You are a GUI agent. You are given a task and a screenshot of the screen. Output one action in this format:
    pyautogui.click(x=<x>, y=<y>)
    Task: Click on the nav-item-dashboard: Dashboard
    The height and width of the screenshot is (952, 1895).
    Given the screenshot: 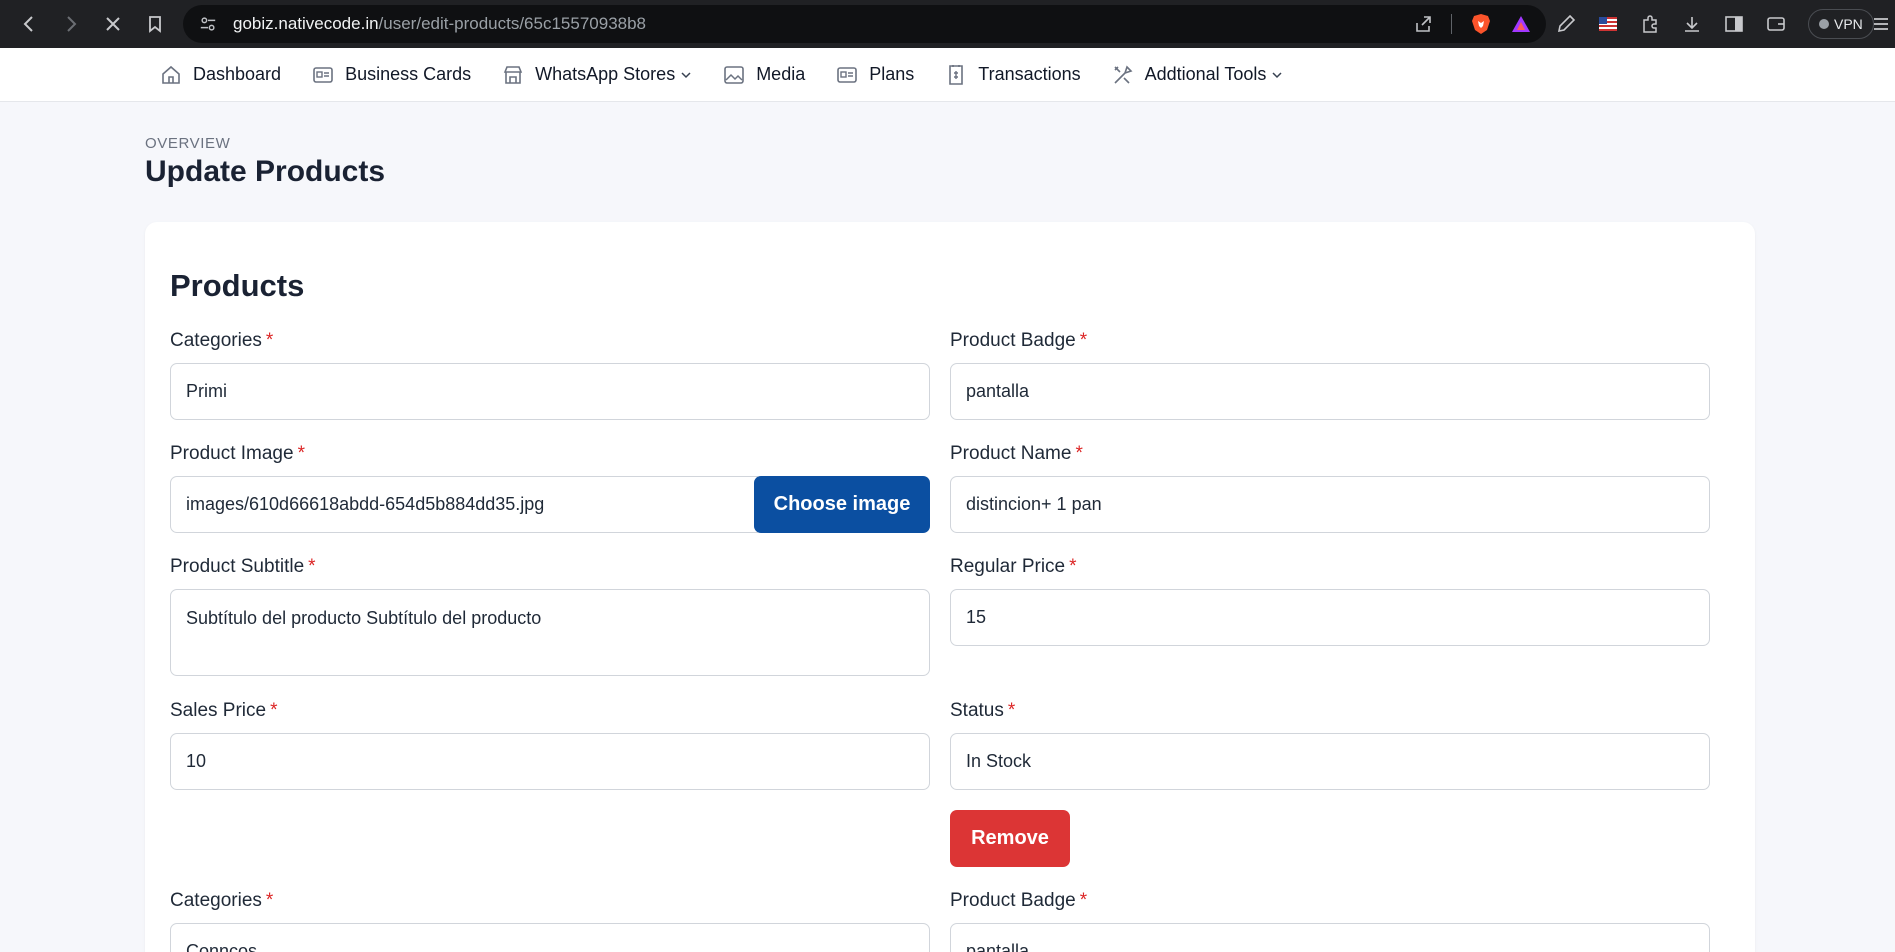 What is the action you would take?
    pyautogui.click(x=220, y=75)
    